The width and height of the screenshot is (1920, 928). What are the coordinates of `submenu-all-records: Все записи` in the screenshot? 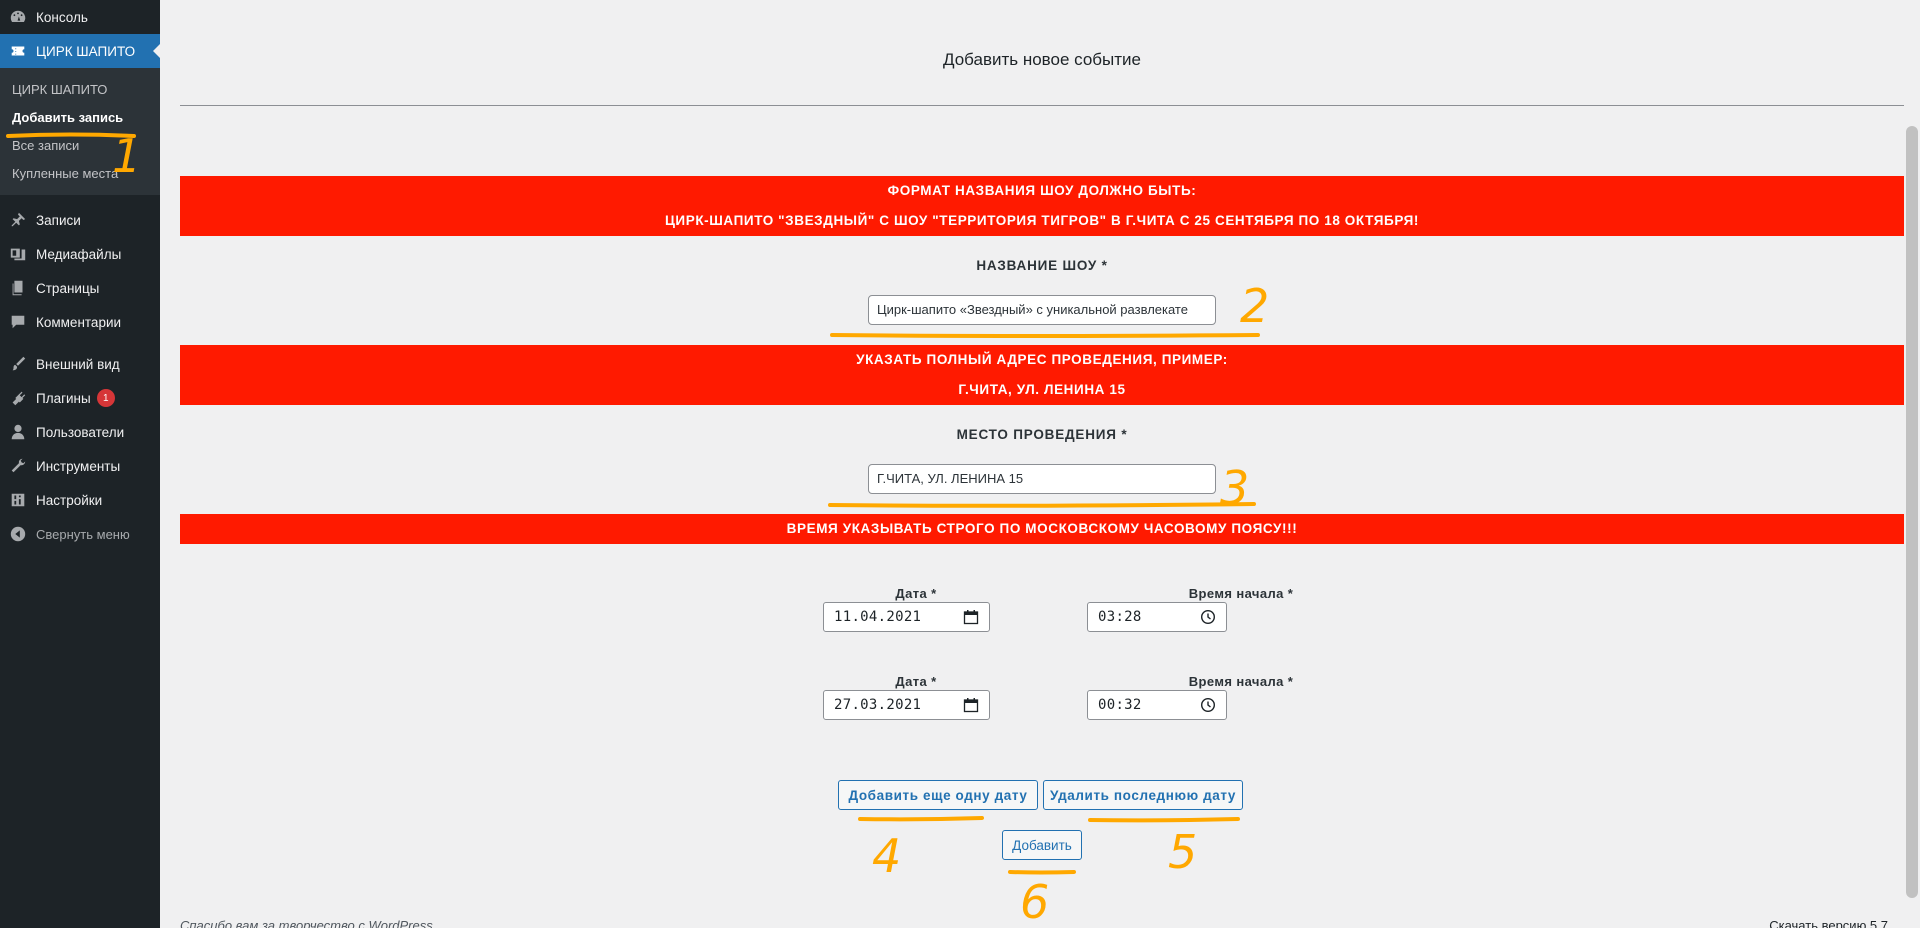 It's located at (80, 145).